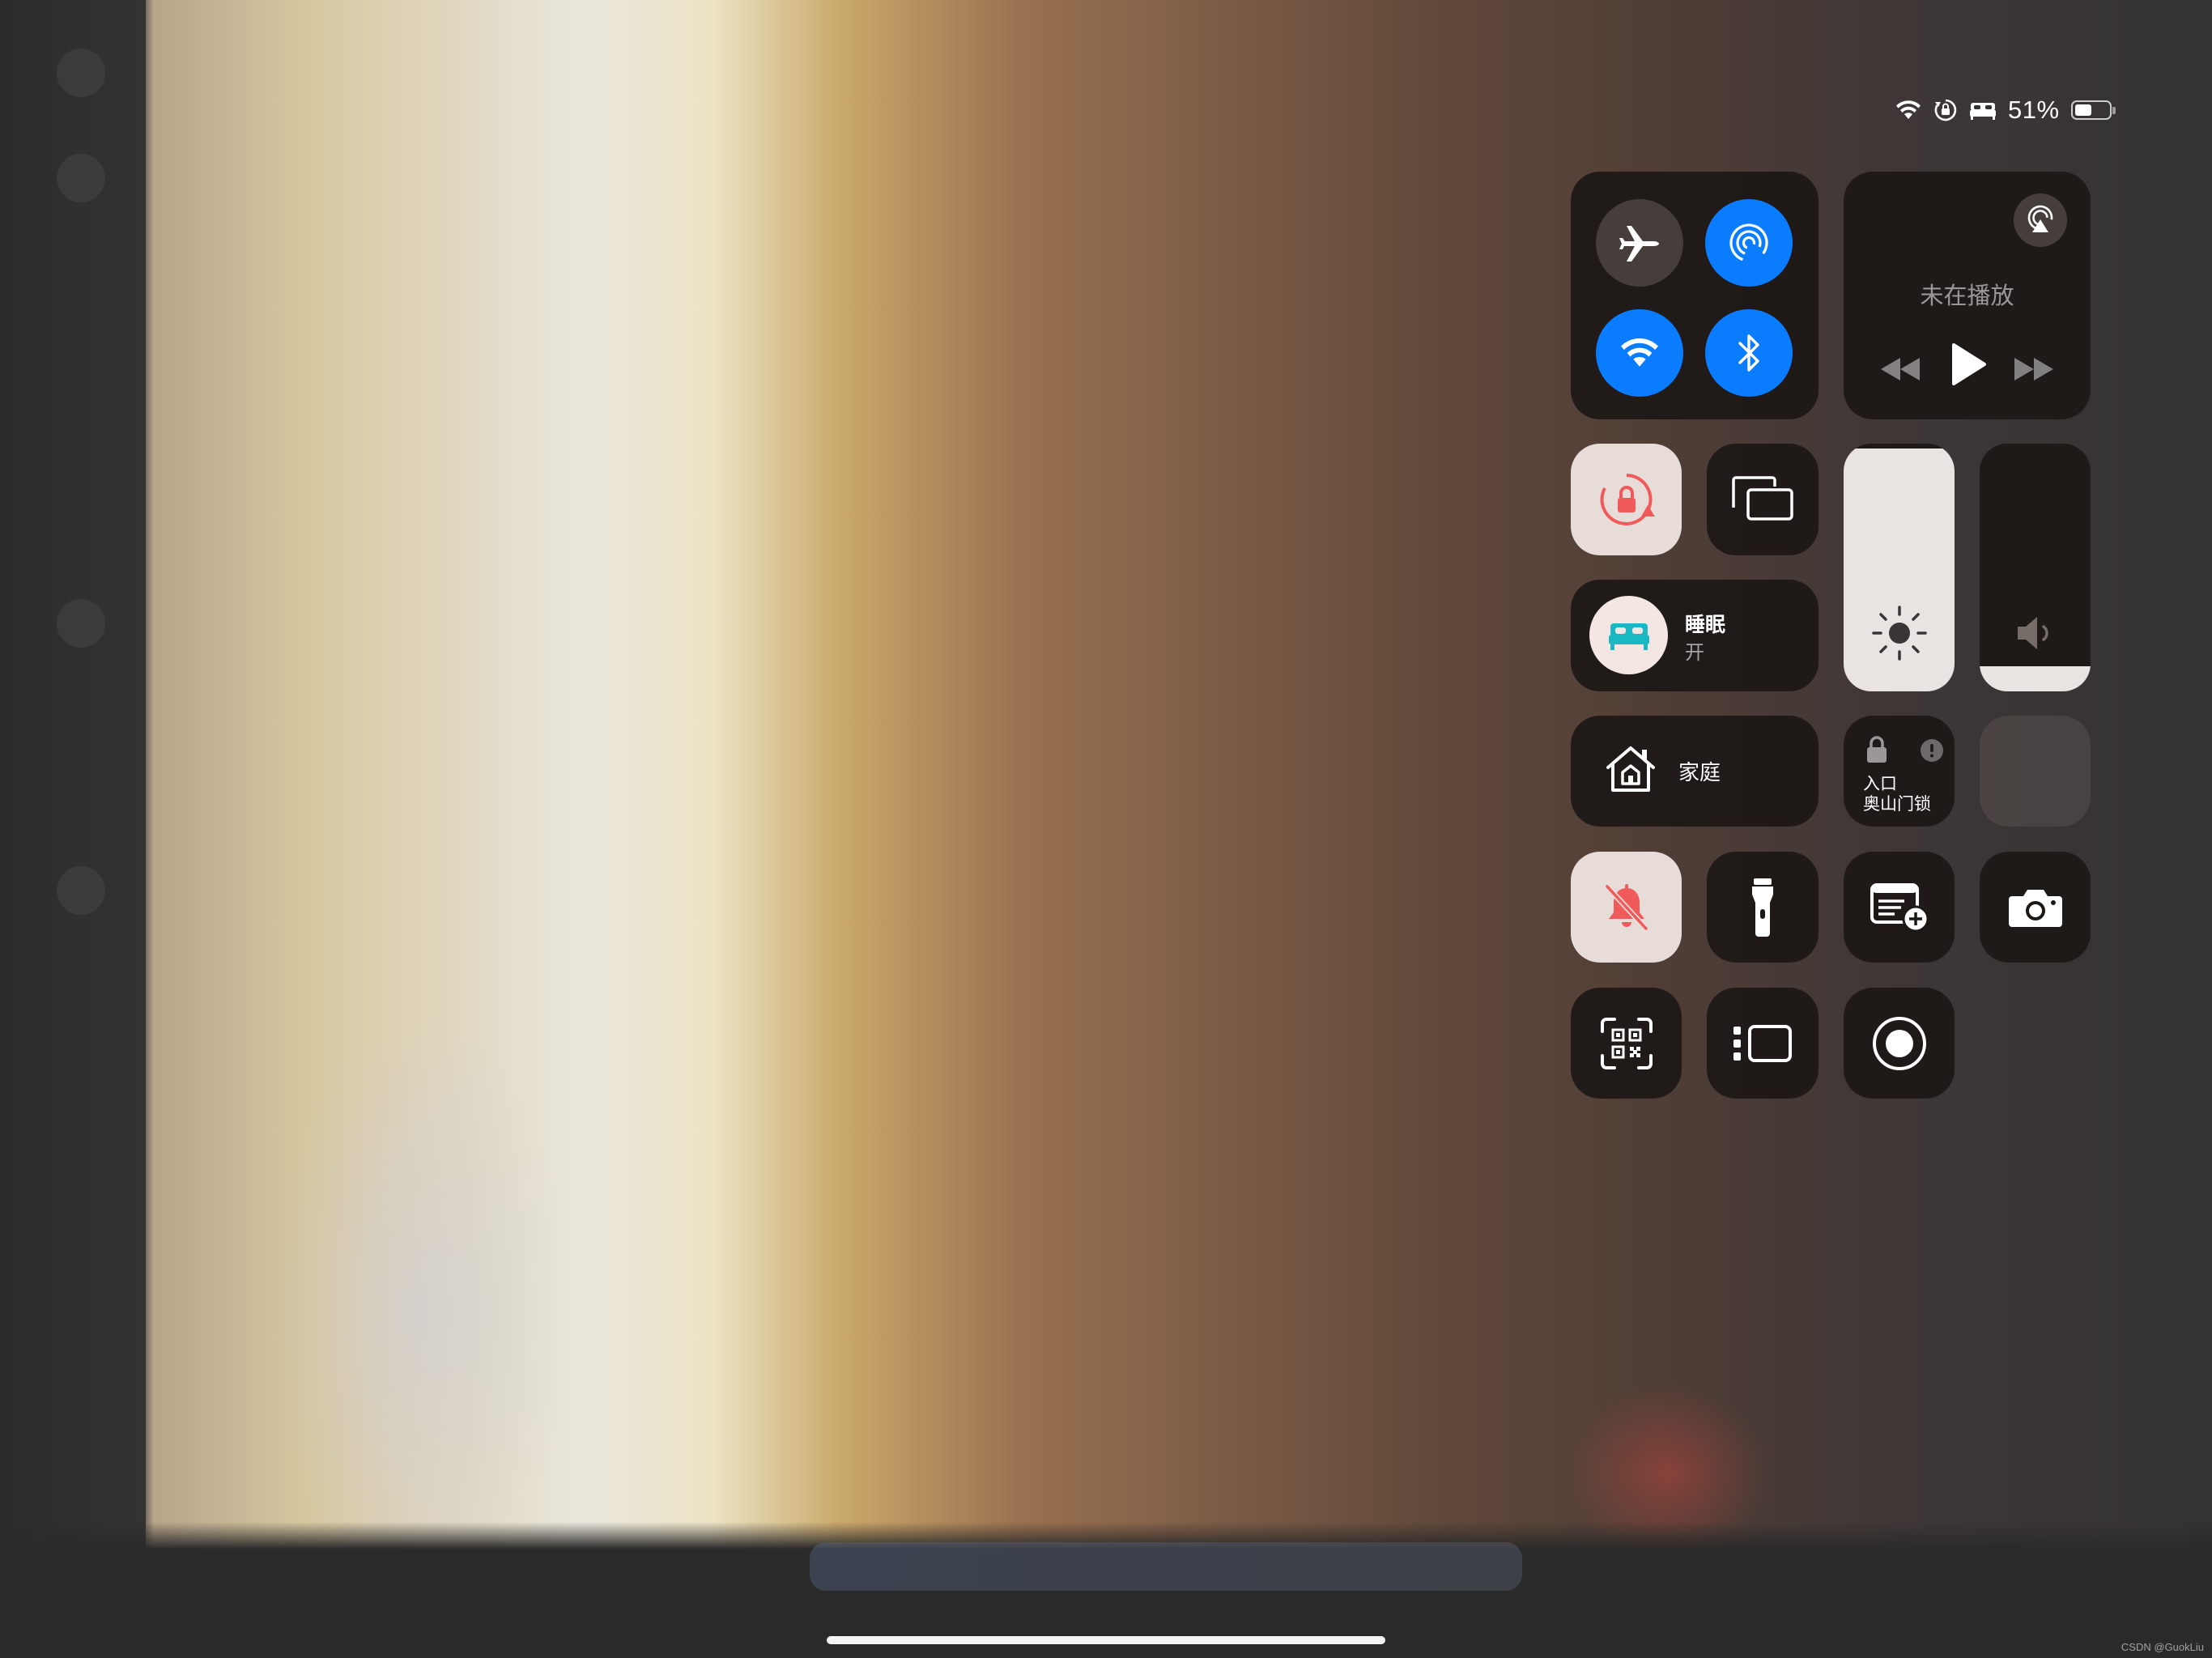 The image size is (2212, 1658). I want to click on airplay-button, so click(2041, 220).